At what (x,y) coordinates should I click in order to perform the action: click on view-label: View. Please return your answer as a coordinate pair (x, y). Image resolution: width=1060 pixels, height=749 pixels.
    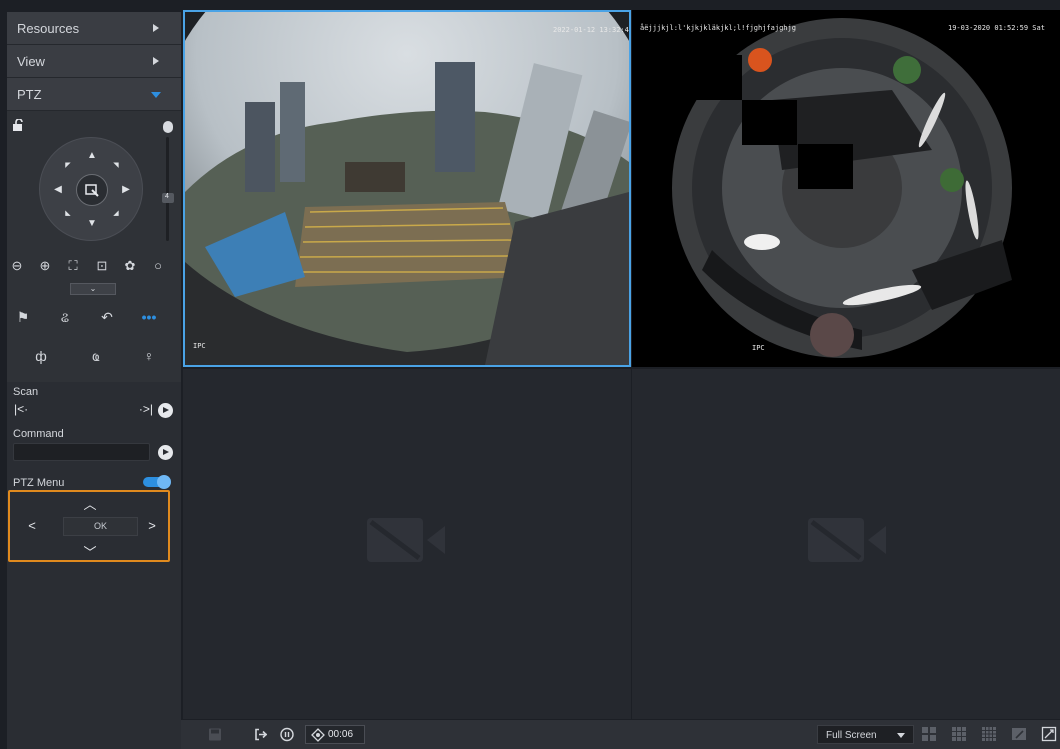
    Looking at the image, I should click on (31, 61).